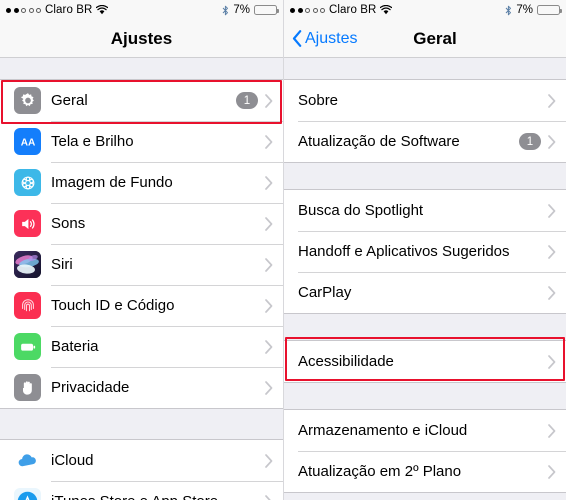 This screenshot has height=500, width=566. I want to click on display-brightness-icon: AA, so click(27, 141).